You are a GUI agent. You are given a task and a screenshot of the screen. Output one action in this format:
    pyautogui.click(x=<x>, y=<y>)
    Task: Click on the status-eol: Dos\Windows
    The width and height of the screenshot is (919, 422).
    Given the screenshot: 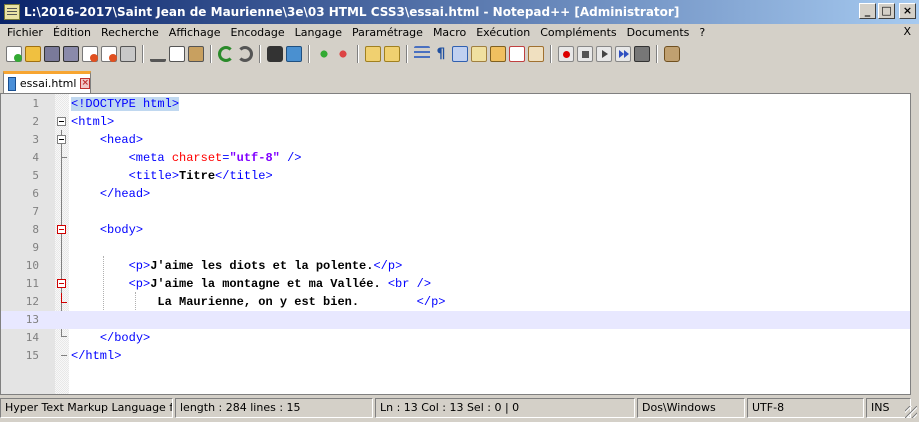 What is the action you would take?
    pyautogui.click(x=691, y=408)
    